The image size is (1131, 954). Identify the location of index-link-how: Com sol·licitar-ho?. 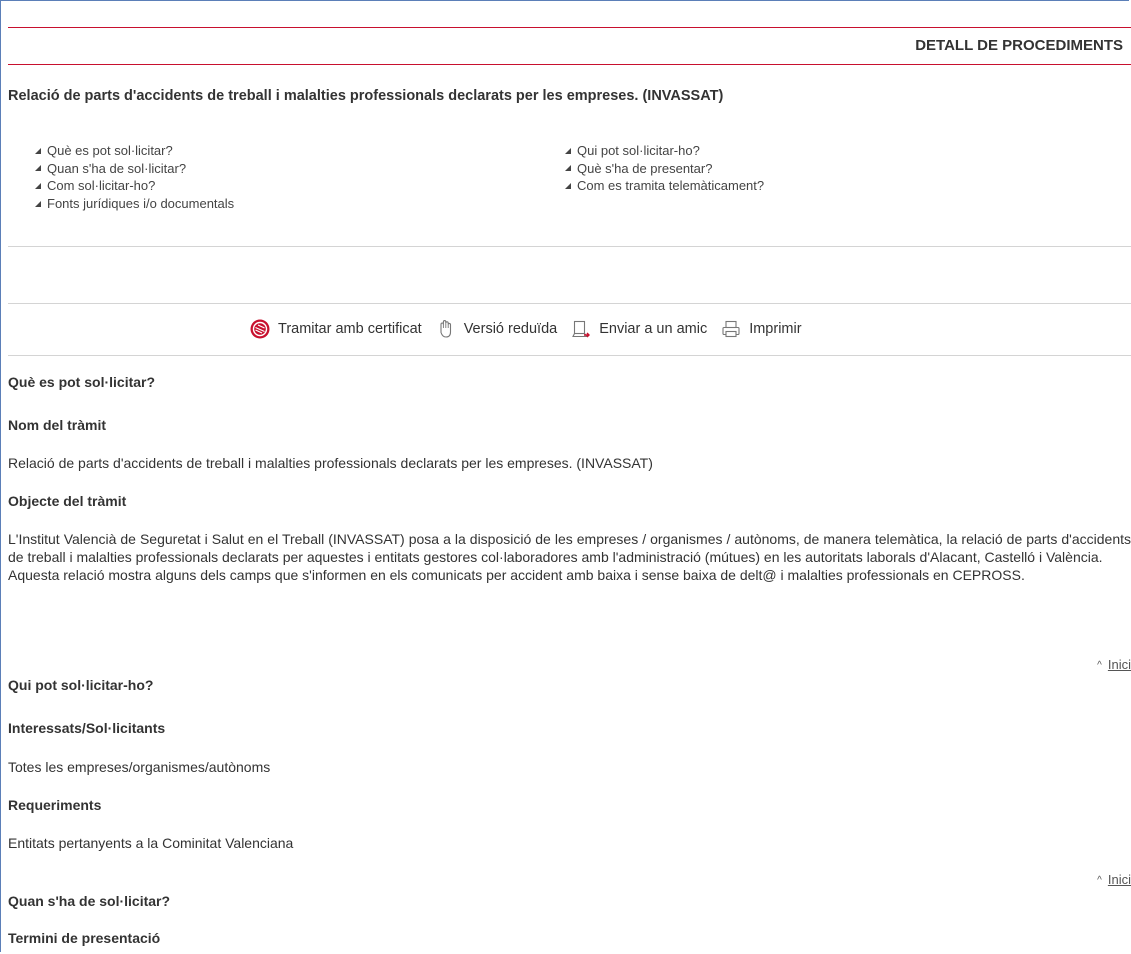
(134, 186).